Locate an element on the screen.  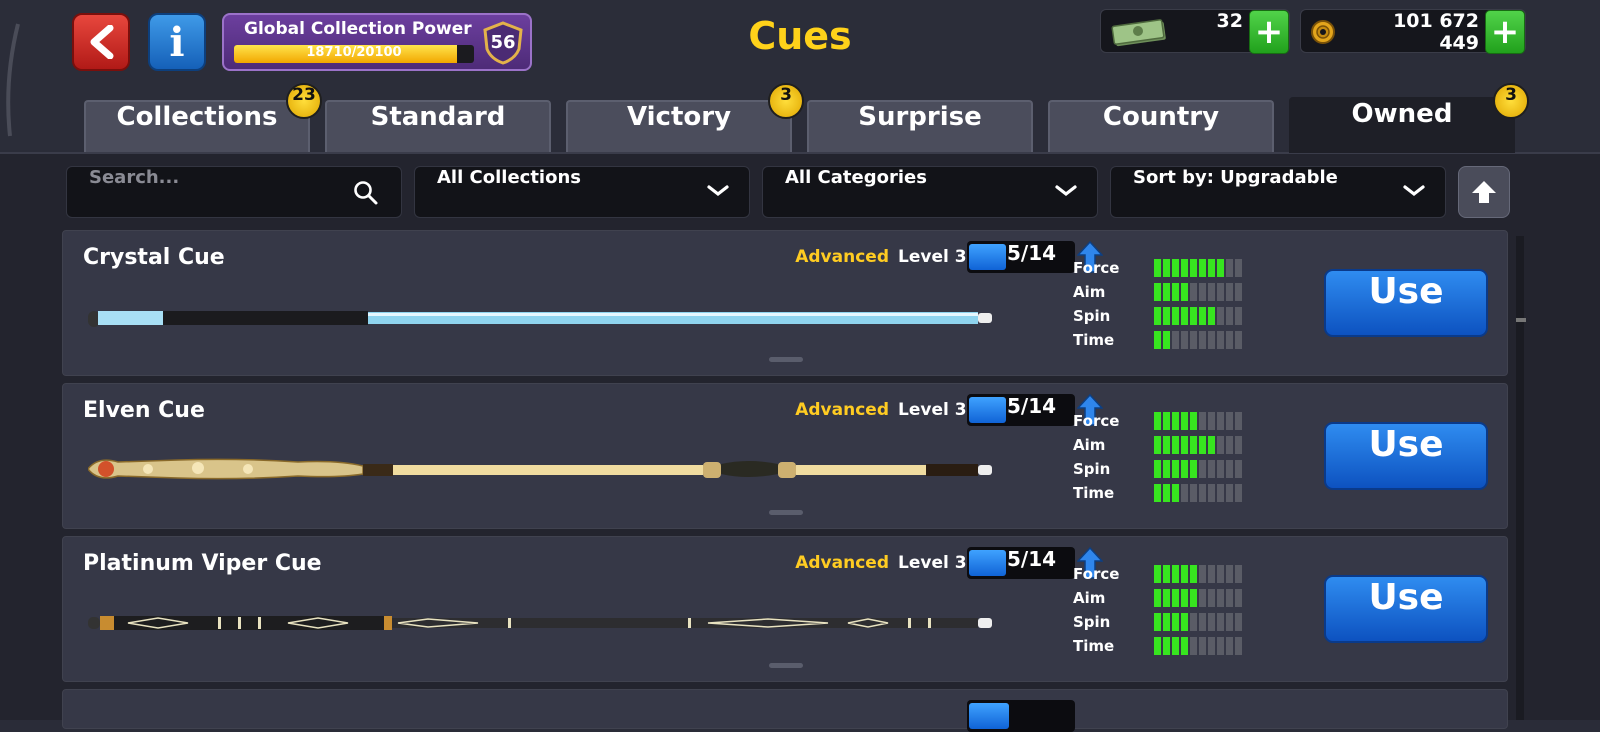
upgrade-progress: 5/14 is located at coordinates (1021, 410).